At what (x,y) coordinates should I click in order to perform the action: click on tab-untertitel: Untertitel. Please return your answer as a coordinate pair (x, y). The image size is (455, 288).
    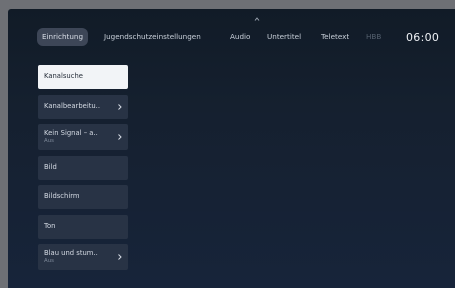
    Looking at the image, I should click on (284, 37).